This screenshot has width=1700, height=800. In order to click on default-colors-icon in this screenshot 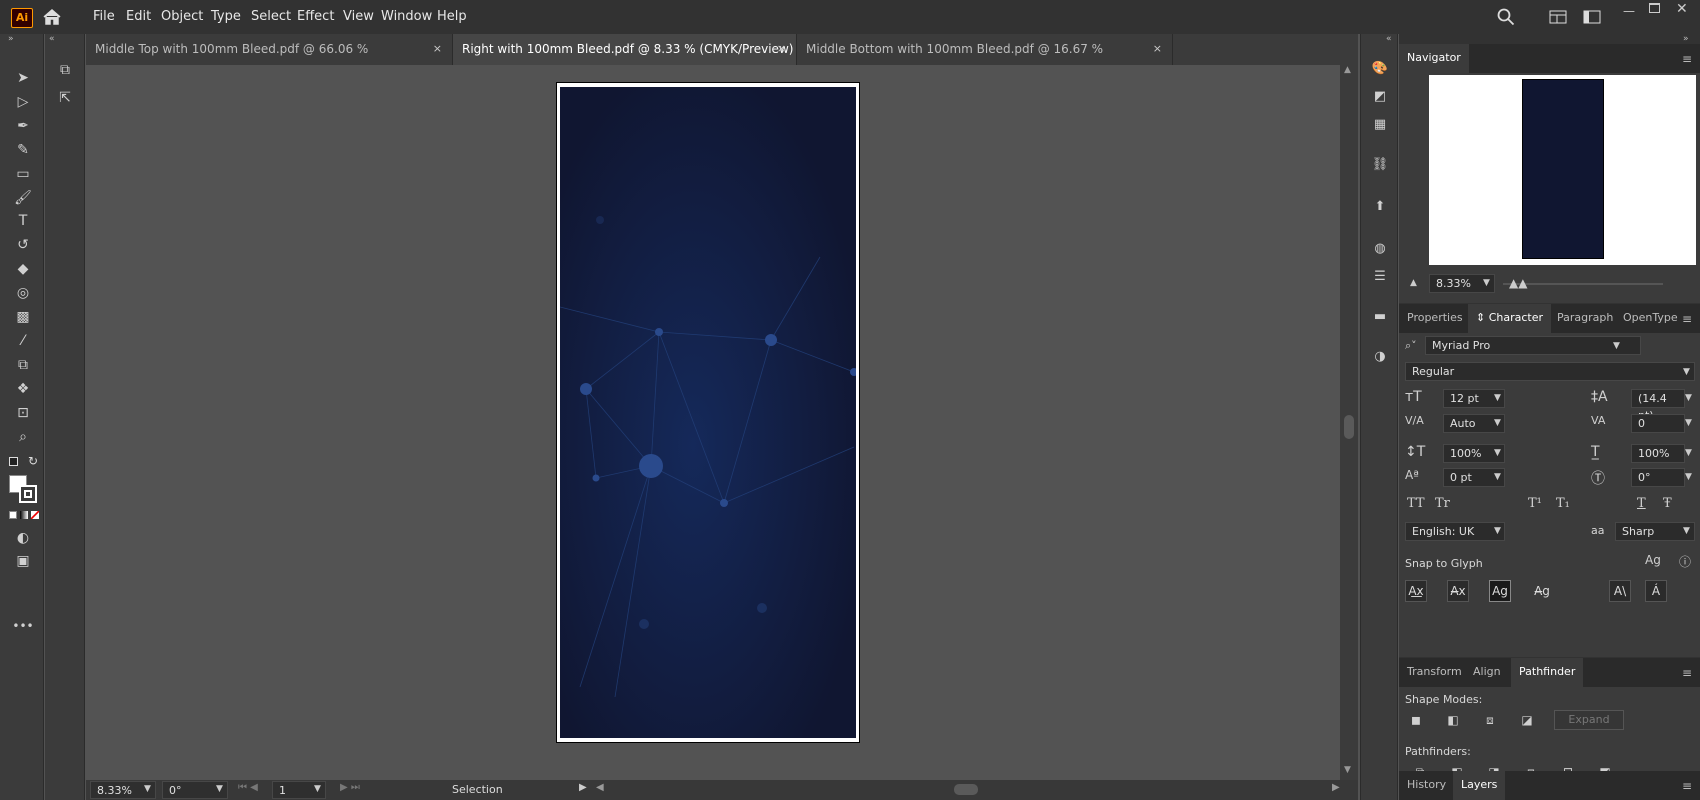, I will do `click(13, 461)`.